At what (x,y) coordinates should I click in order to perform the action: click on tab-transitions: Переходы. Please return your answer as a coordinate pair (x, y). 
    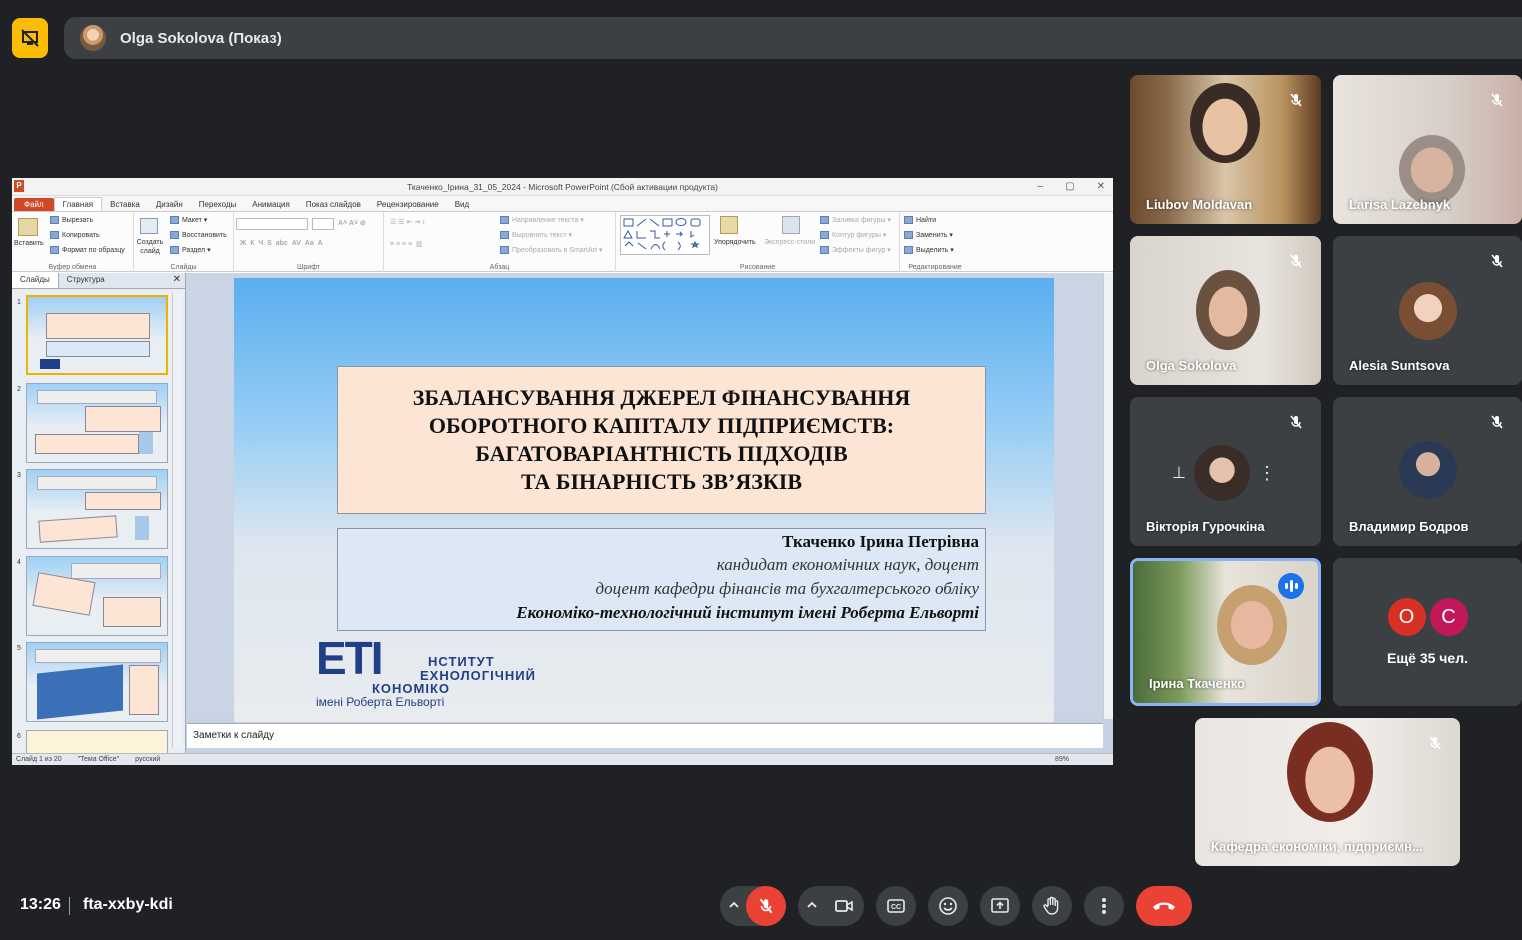
    Looking at the image, I should click on (218, 204).